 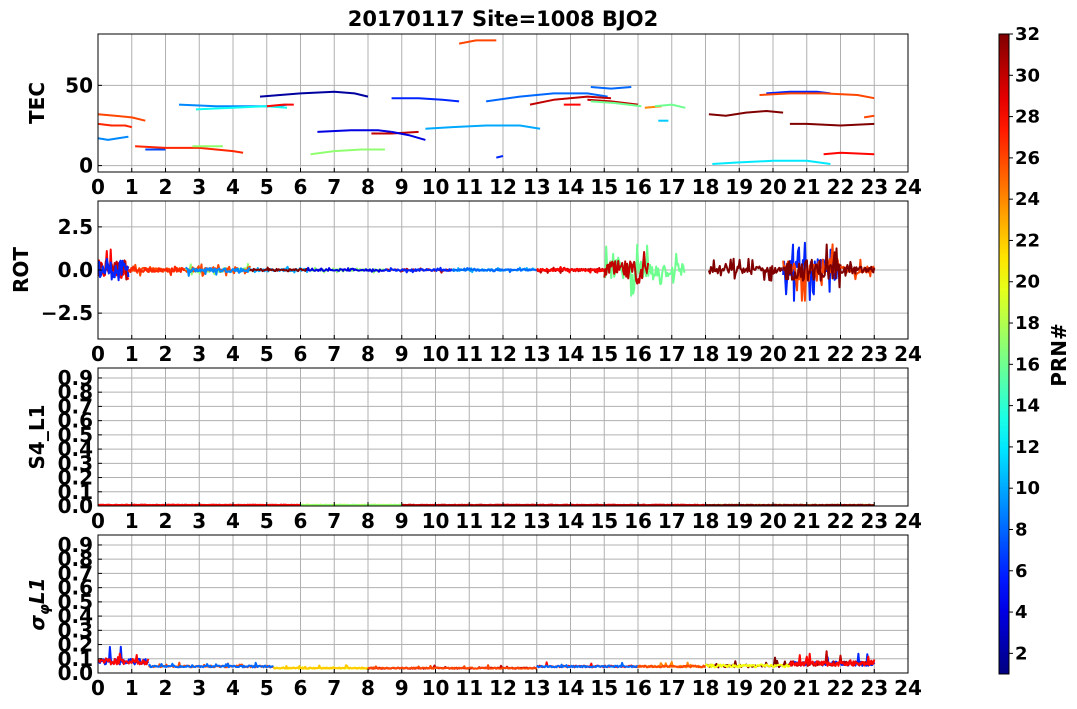 What do you see at coordinates (1027, 447) in the screenshot?
I see `colorbar-tick-label: 12` at bounding box center [1027, 447].